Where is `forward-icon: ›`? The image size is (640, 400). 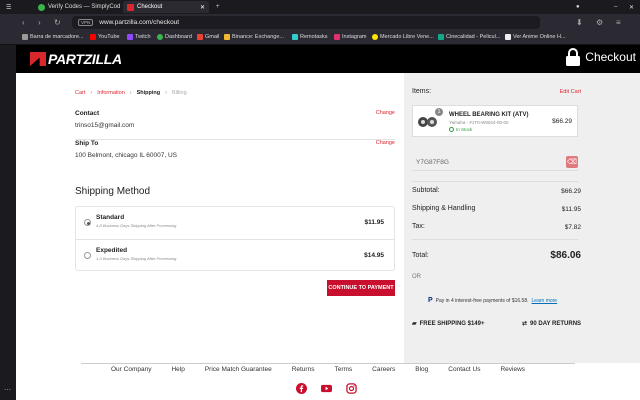
forward-icon: › is located at coordinates (39, 22).